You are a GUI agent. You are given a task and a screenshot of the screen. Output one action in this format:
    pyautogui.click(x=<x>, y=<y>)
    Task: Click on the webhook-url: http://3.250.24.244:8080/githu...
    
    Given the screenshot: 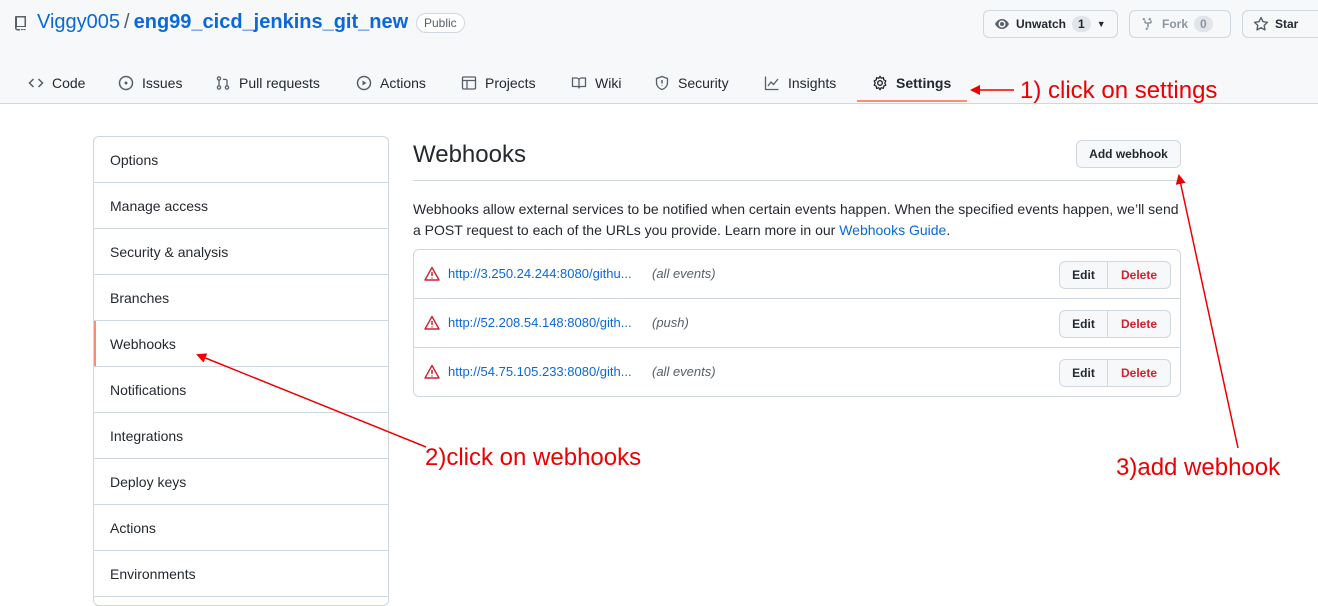 What is the action you would take?
    pyautogui.click(x=540, y=273)
    